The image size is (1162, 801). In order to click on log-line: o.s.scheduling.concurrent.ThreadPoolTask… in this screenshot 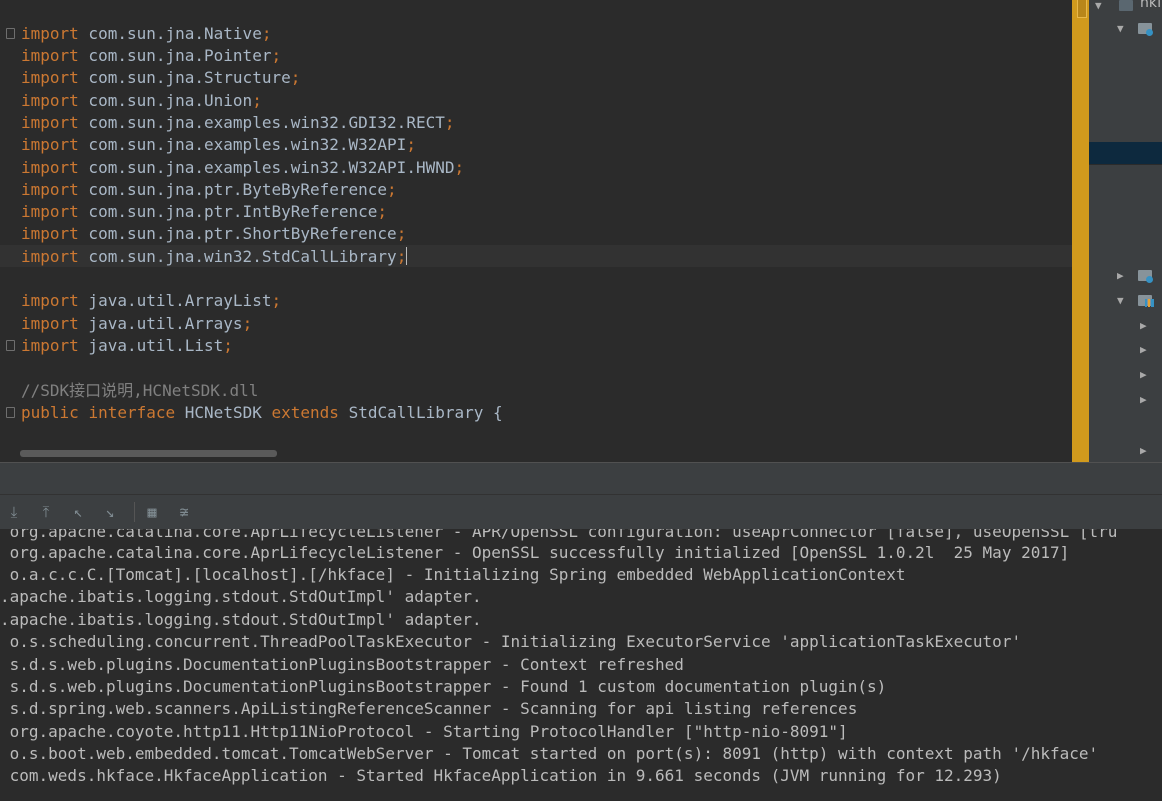, I will do `click(511, 641)`.